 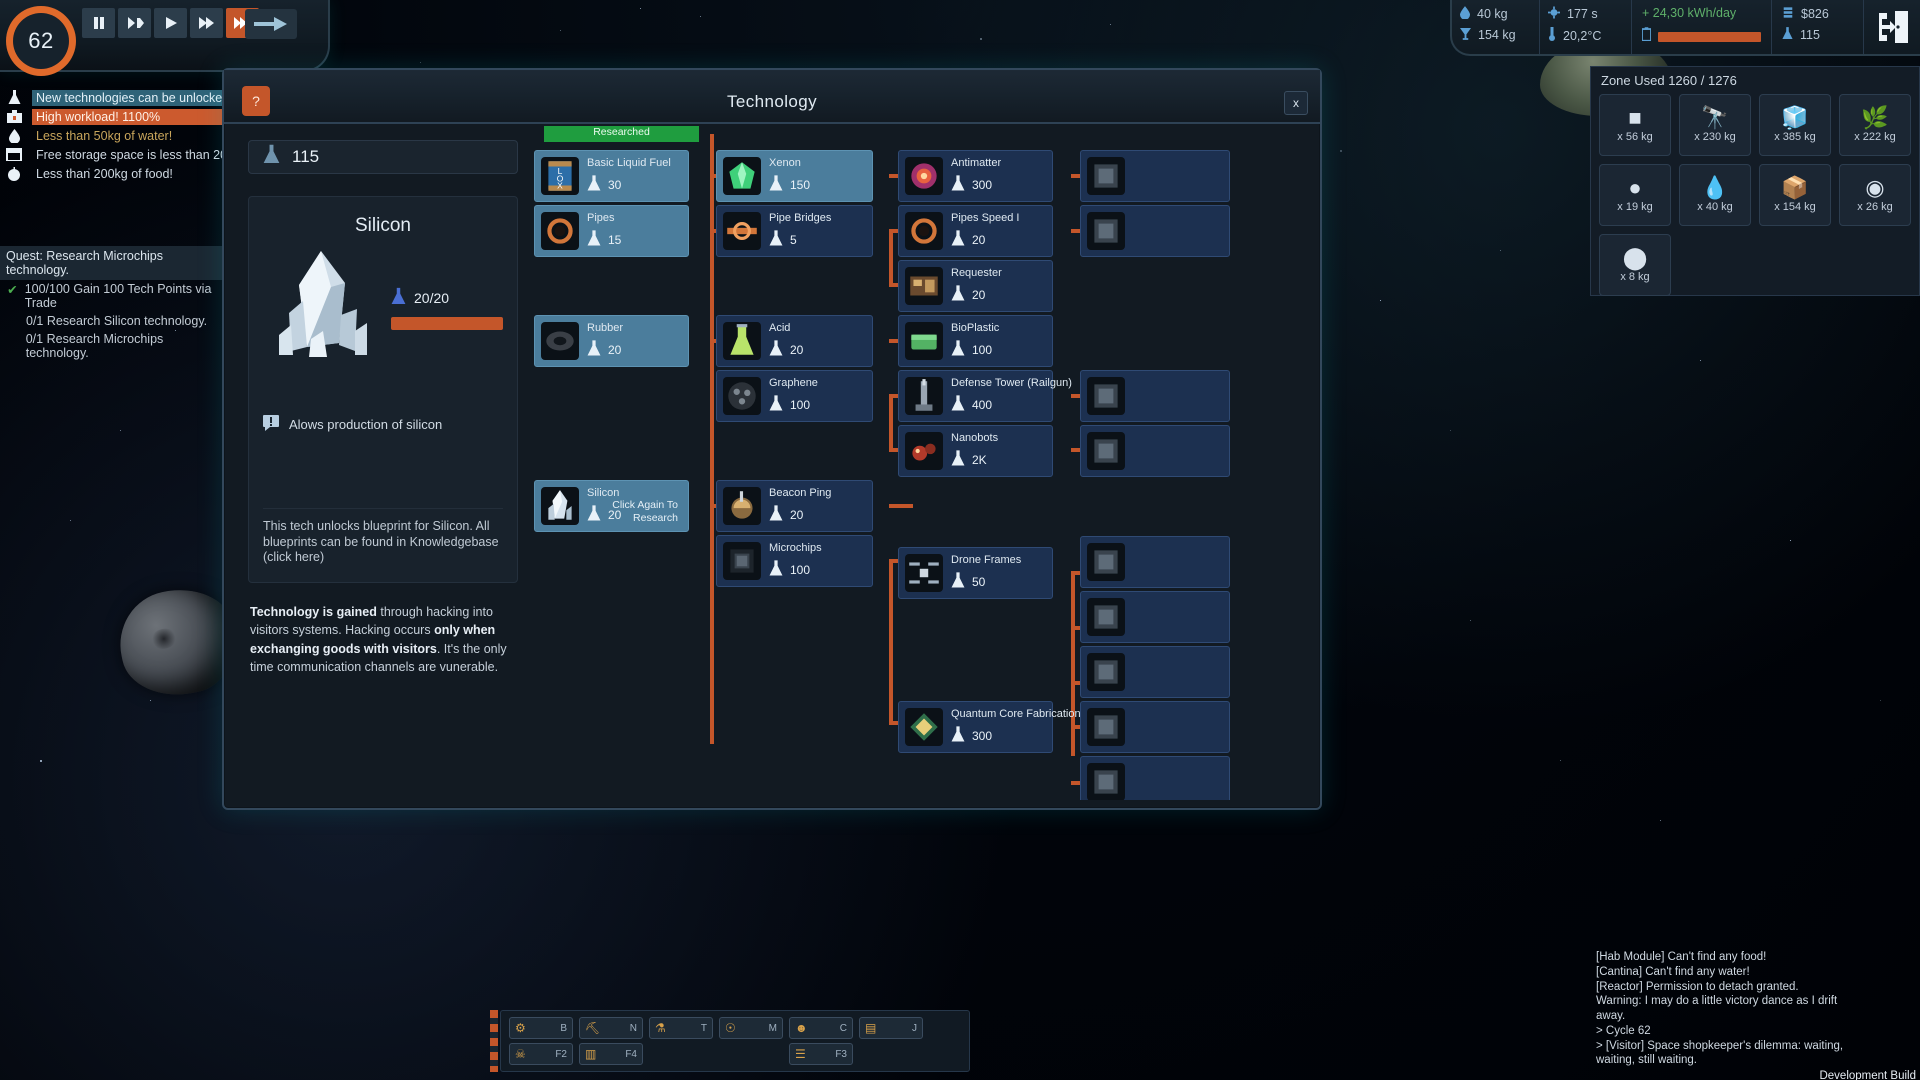 I want to click on close-button: x, so click(x=1296, y=103).